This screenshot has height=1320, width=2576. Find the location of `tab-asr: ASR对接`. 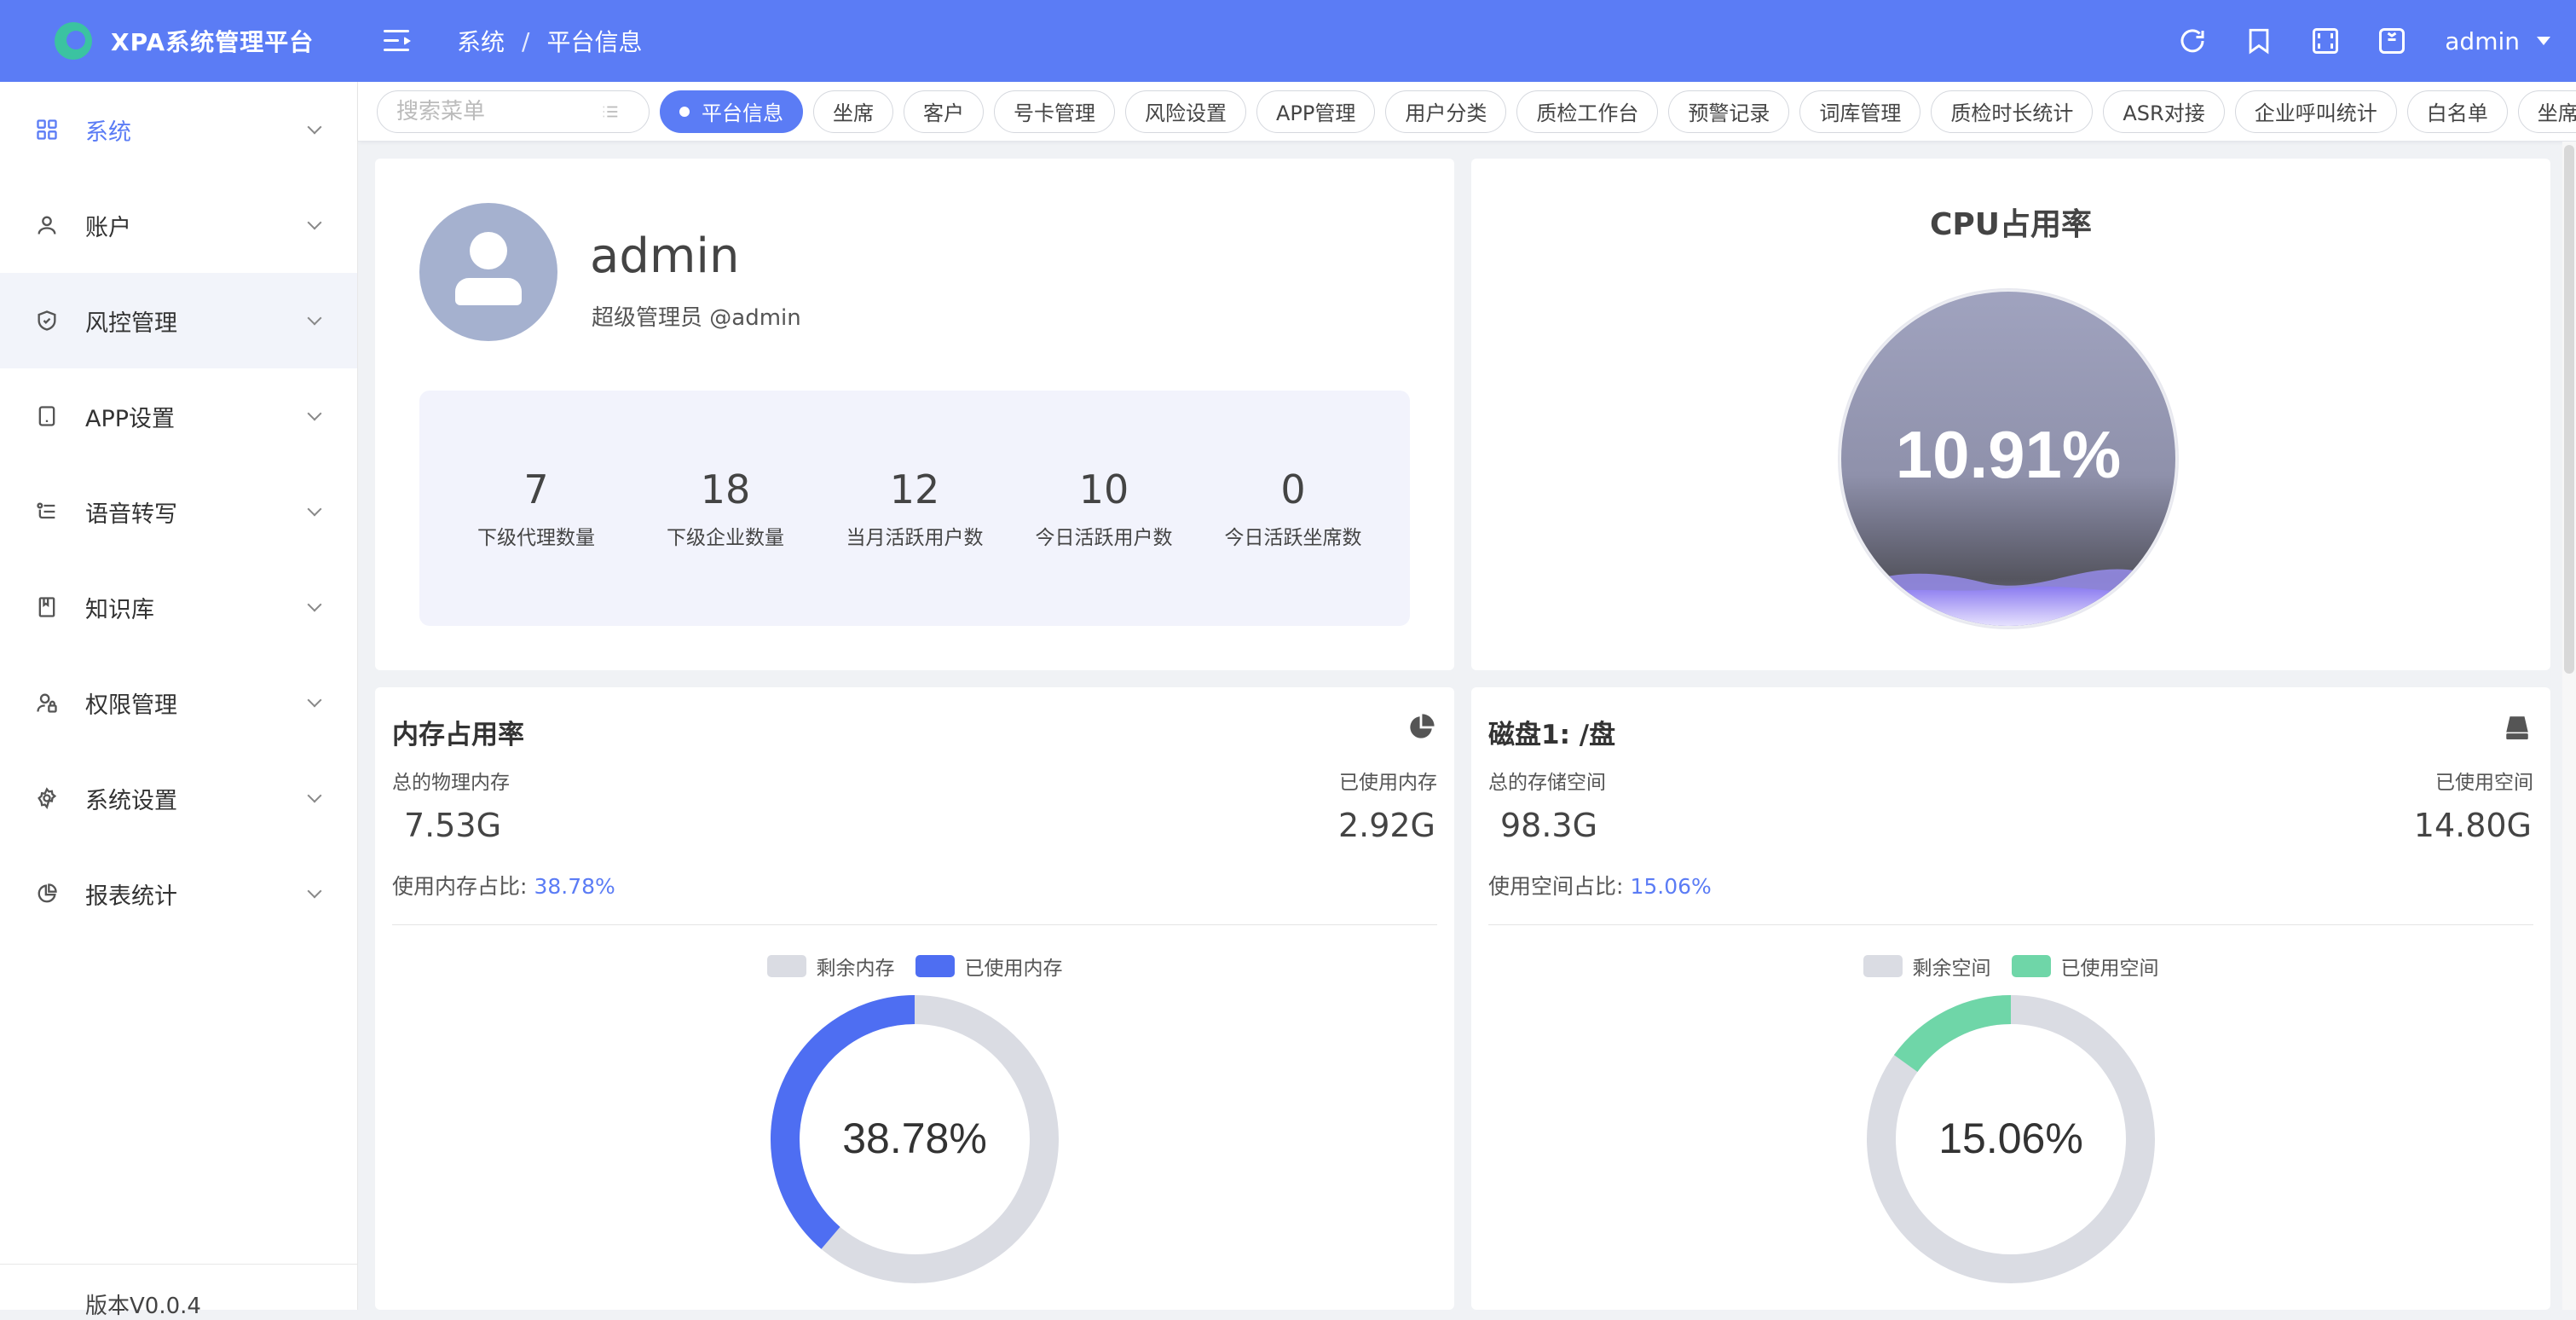

tab-asr: ASR对接 is located at coordinates (2164, 111).